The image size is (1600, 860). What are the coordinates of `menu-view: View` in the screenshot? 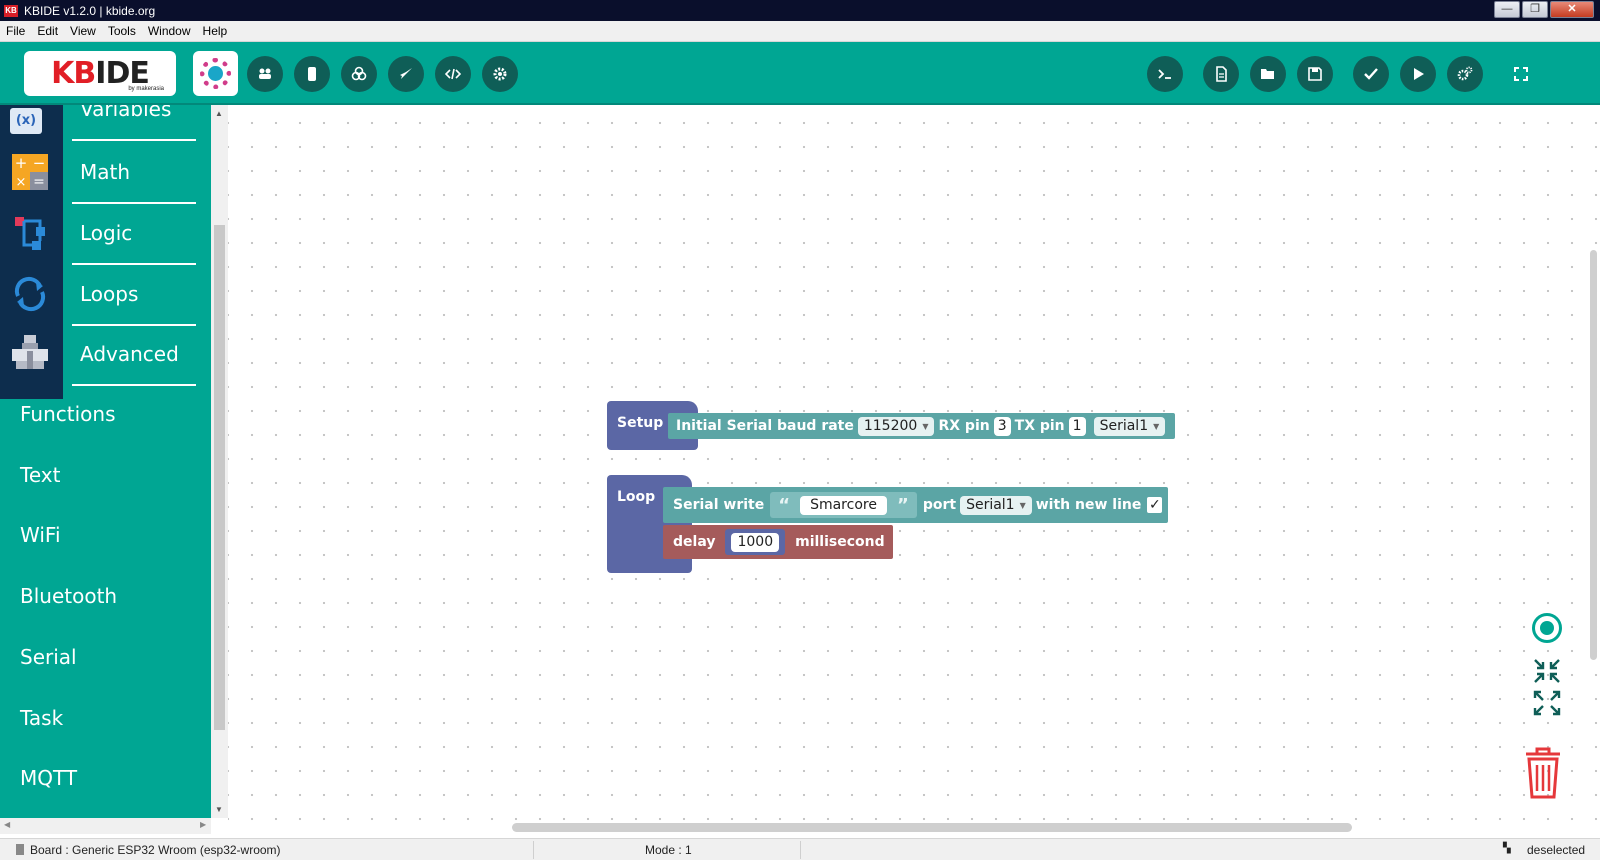 It's located at (83, 31).